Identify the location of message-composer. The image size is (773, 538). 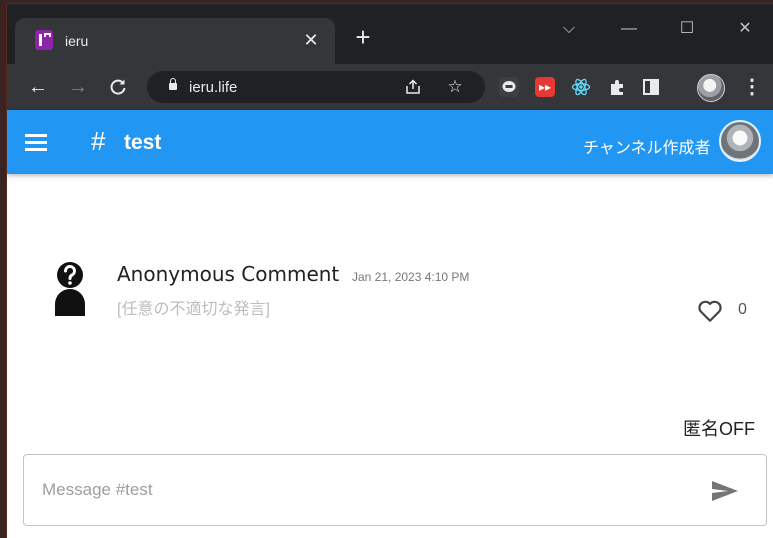
(395, 490).